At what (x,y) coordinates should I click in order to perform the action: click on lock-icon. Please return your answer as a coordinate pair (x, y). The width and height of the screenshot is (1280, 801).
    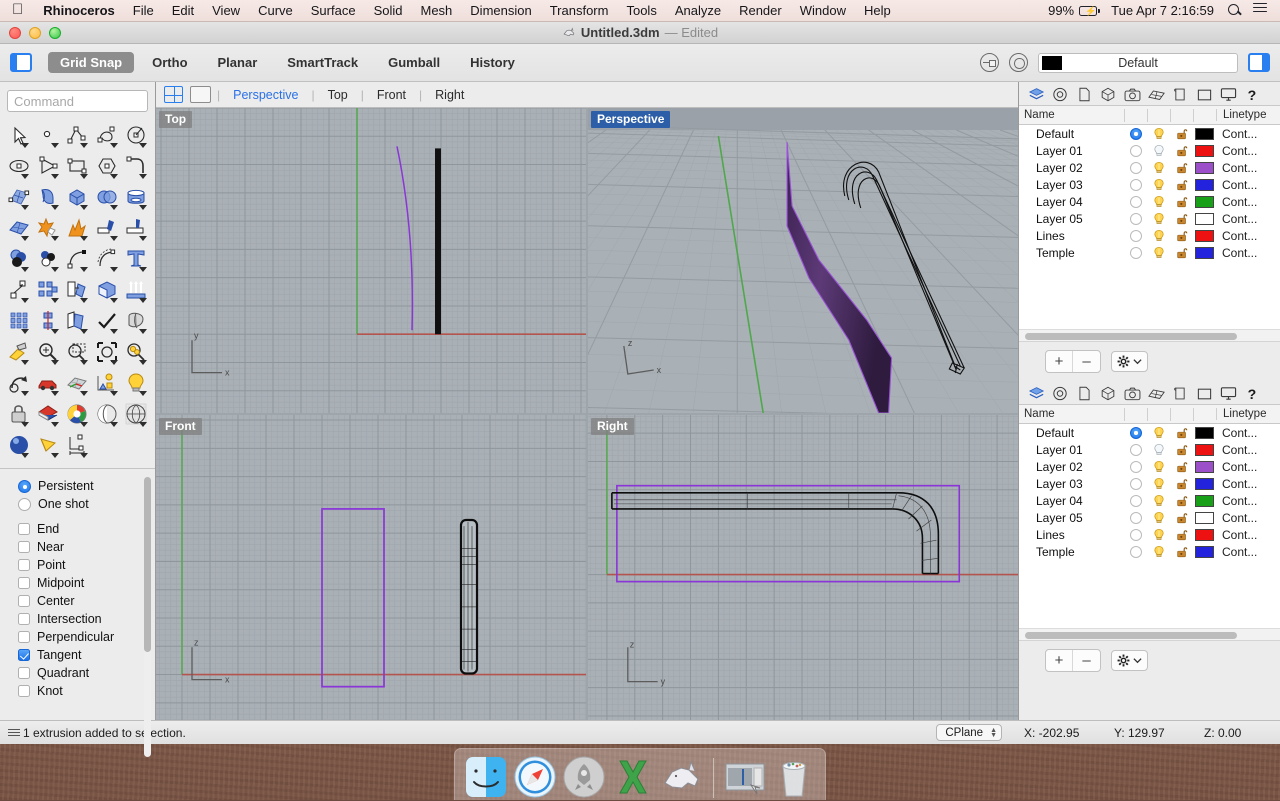
    Looking at the image, I should click on (18, 414).